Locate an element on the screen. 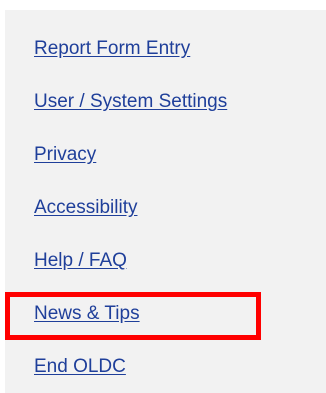 This screenshot has height=393, width=326. news-tips-link: News & Tips is located at coordinates (87, 314).